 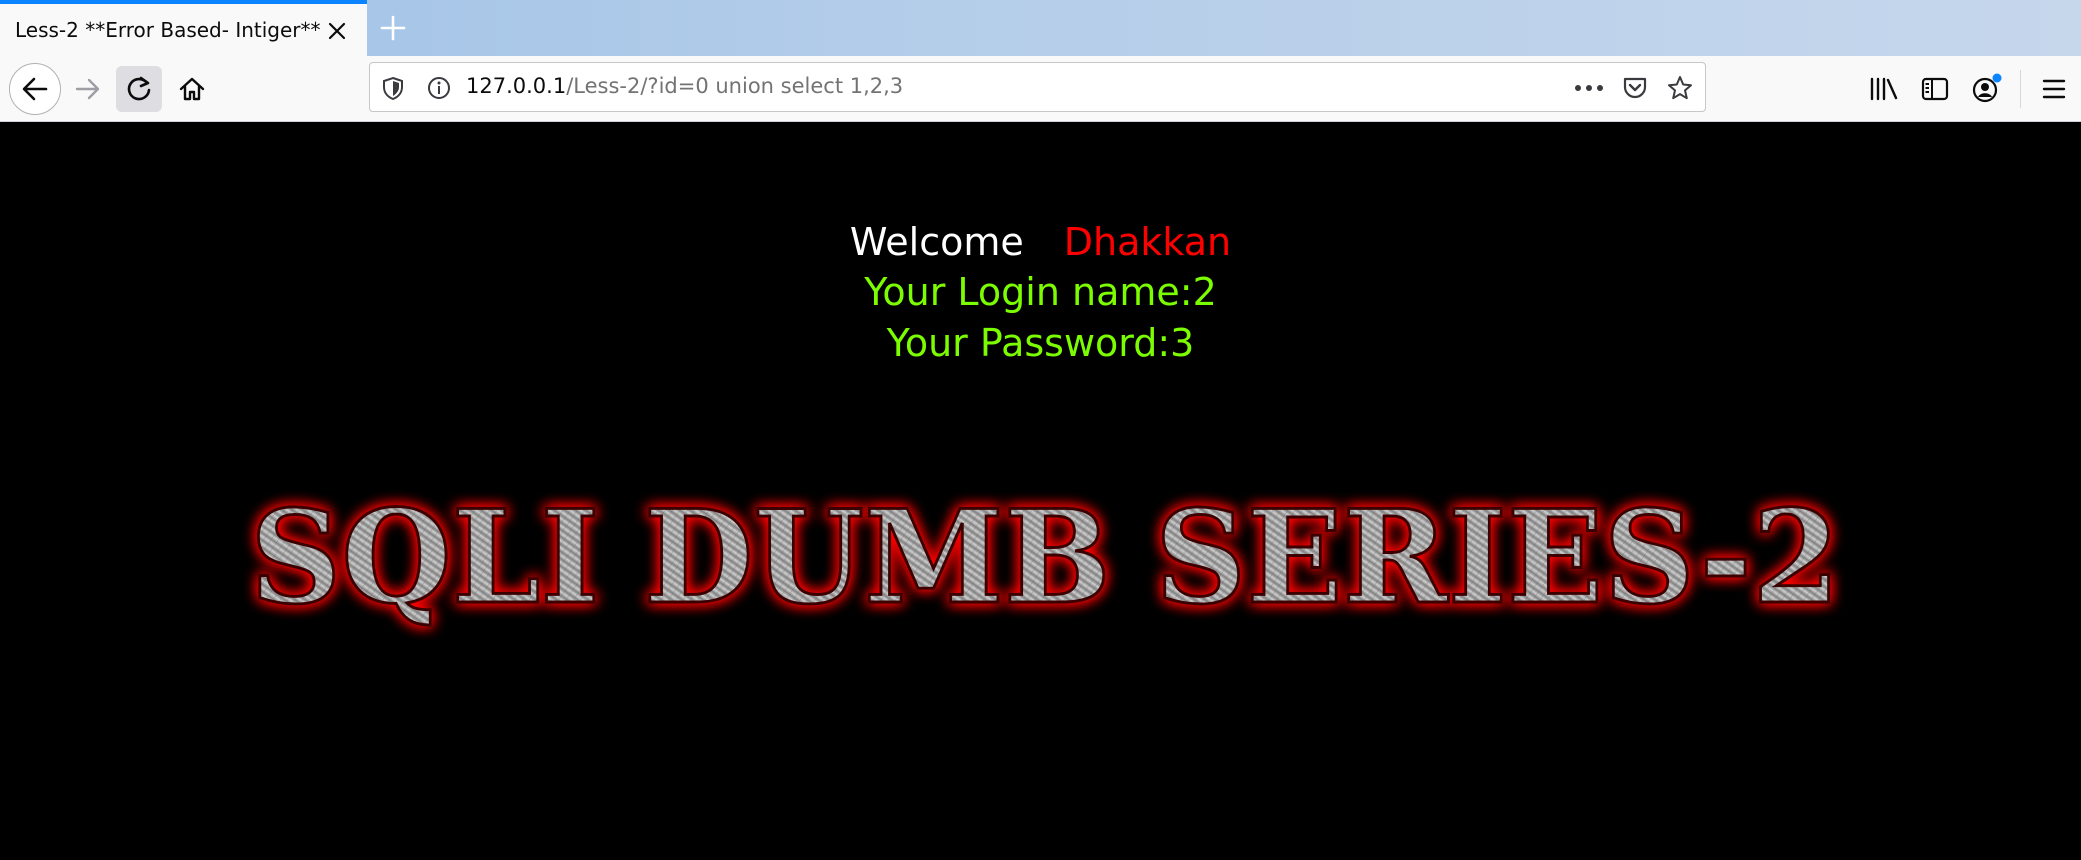 What do you see at coordinates (1040, 343) in the screenshot?
I see `password-result: Your Password:3` at bounding box center [1040, 343].